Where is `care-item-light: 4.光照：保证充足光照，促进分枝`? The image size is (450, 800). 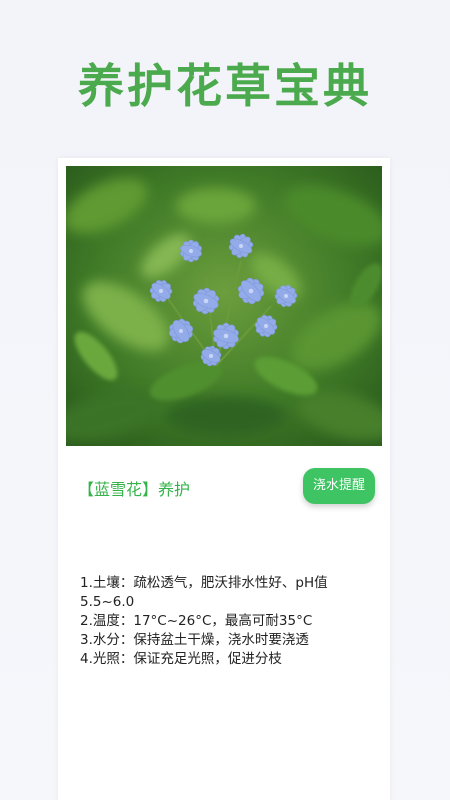
care-item-light: 4.光照：保证充足光照，促进分枝 is located at coordinates (181, 659).